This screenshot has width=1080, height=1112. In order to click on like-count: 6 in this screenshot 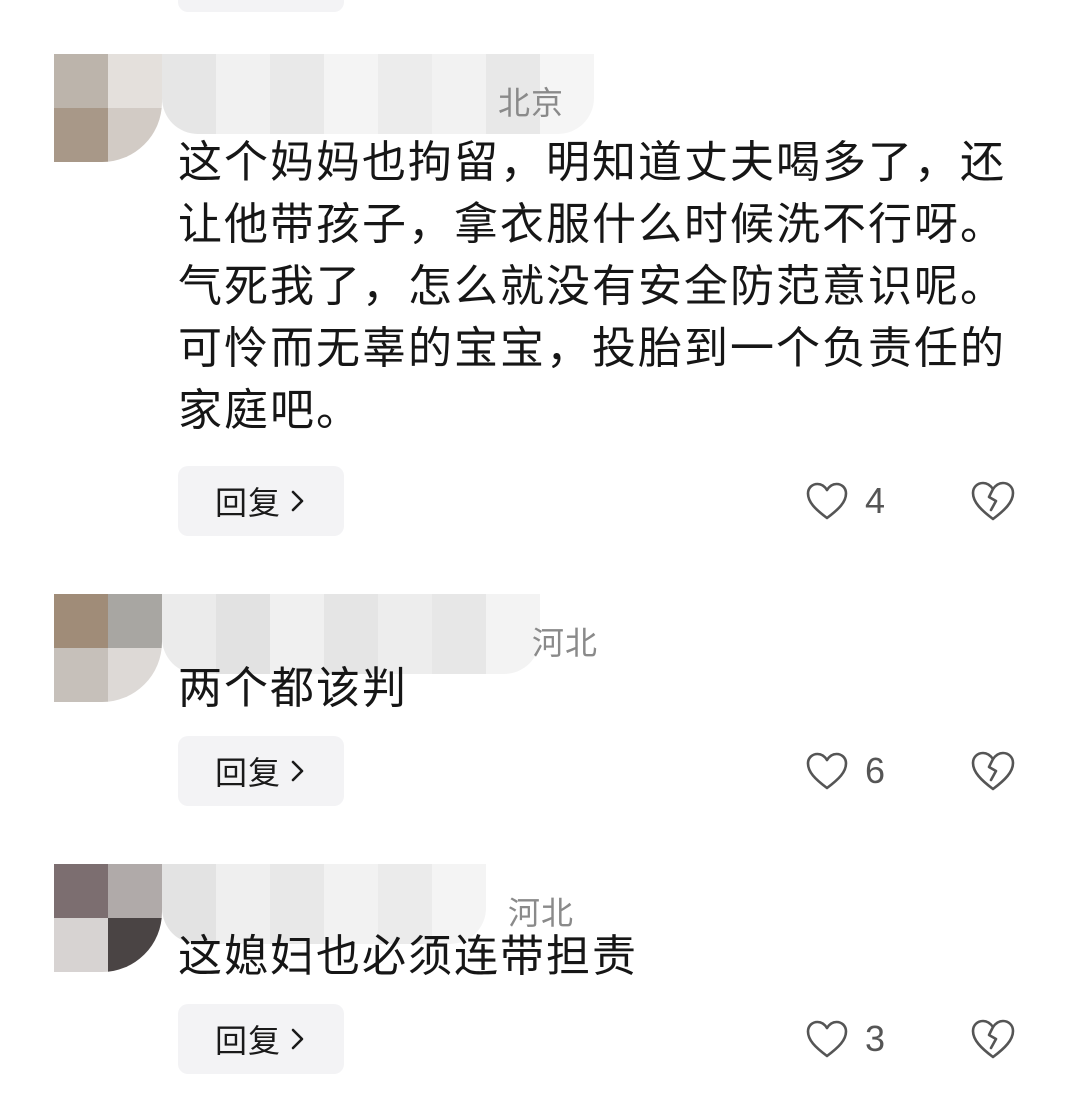, I will do `click(875, 770)`.